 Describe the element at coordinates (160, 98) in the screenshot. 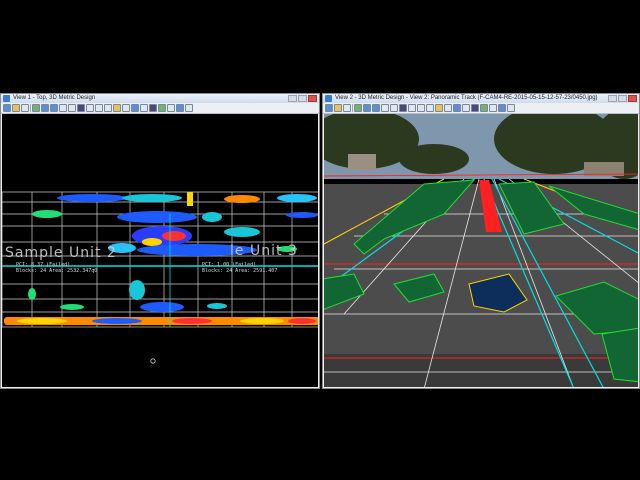

I see `view-1-titlebar: View 1 - Top, 3D Metric Design` at that location.